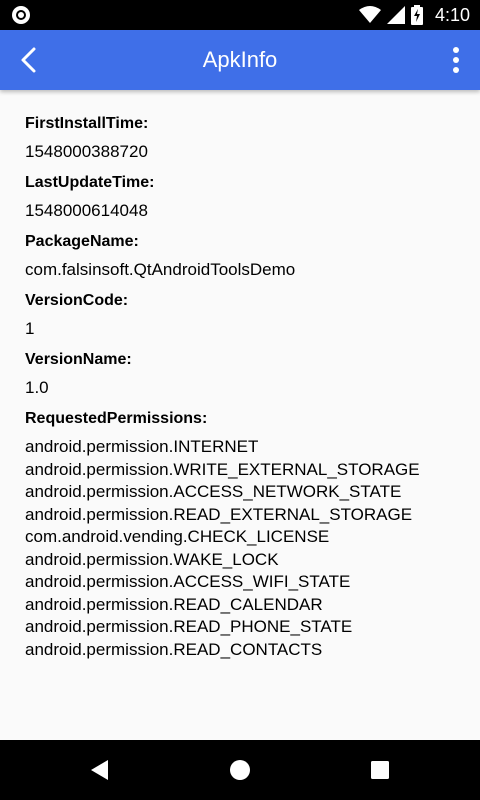 Image resolution: width=480 pixels, height=800 pixels. What do you see at coordinates (87, 123) in the screenshot?
I see `field-label: FirstInstallTime:` at bounding box center [87, 123].